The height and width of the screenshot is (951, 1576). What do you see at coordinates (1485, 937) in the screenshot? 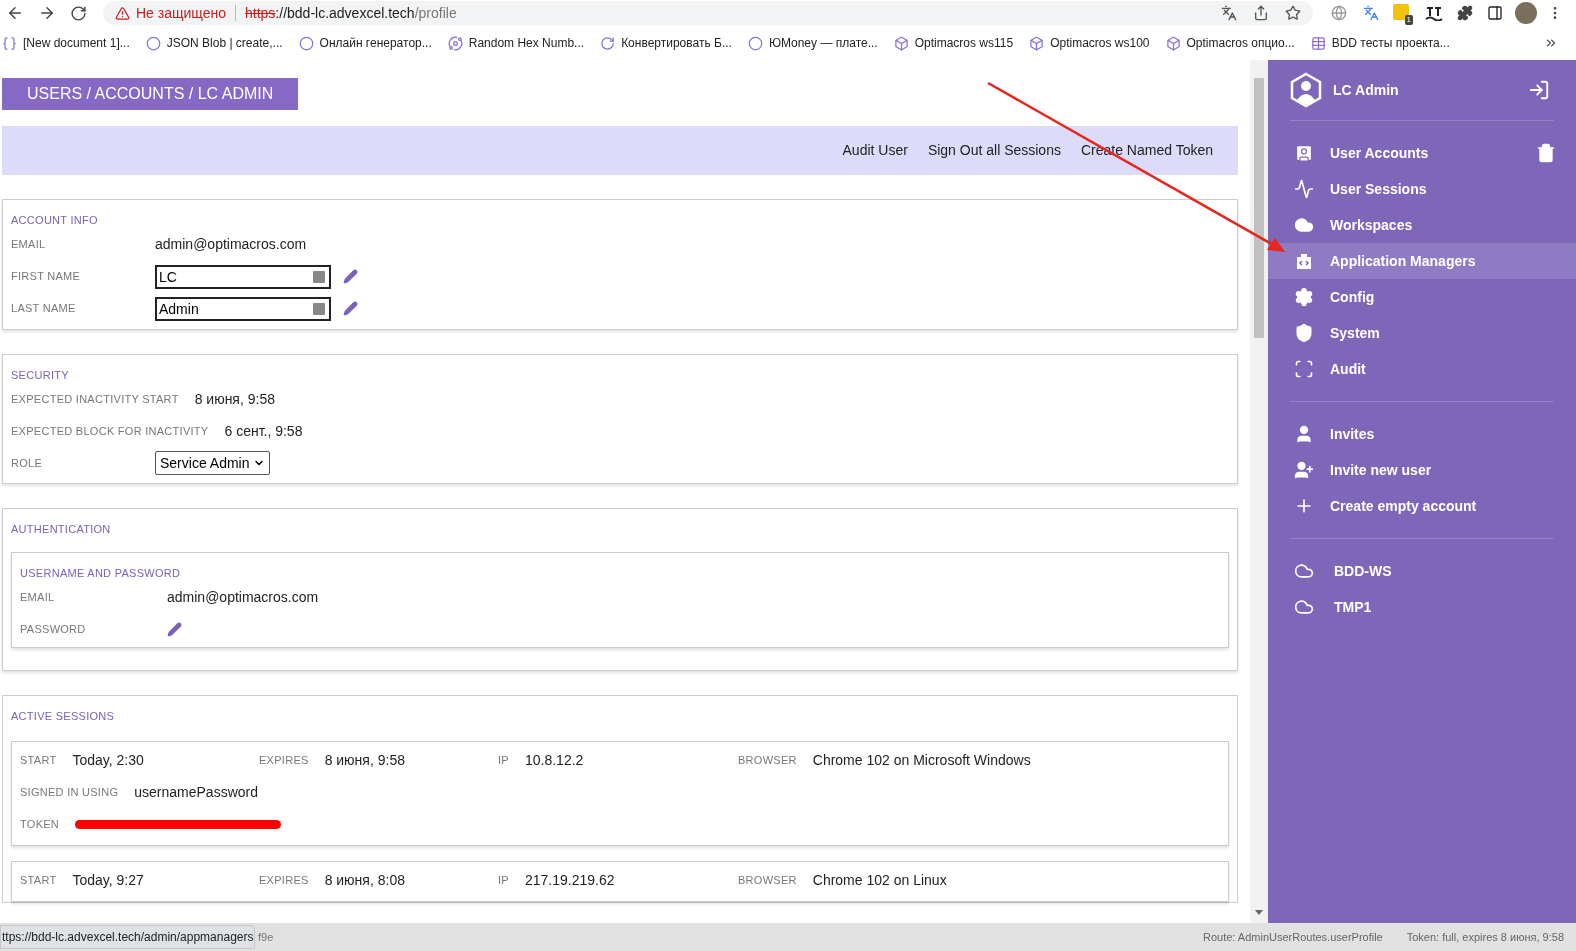
I see `token-label: Token: full, expires 8 июня, 9:58` at bounding box center [1485, 937].